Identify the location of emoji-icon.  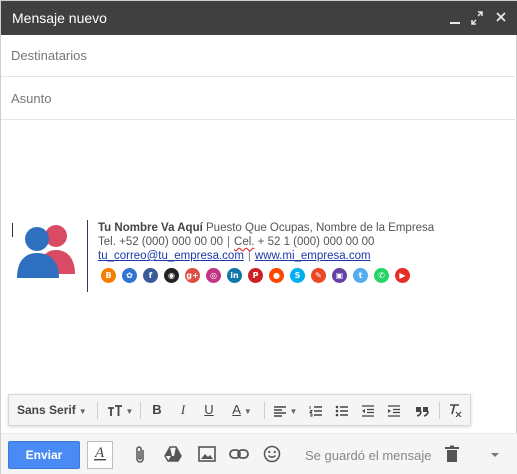
(272, 454).